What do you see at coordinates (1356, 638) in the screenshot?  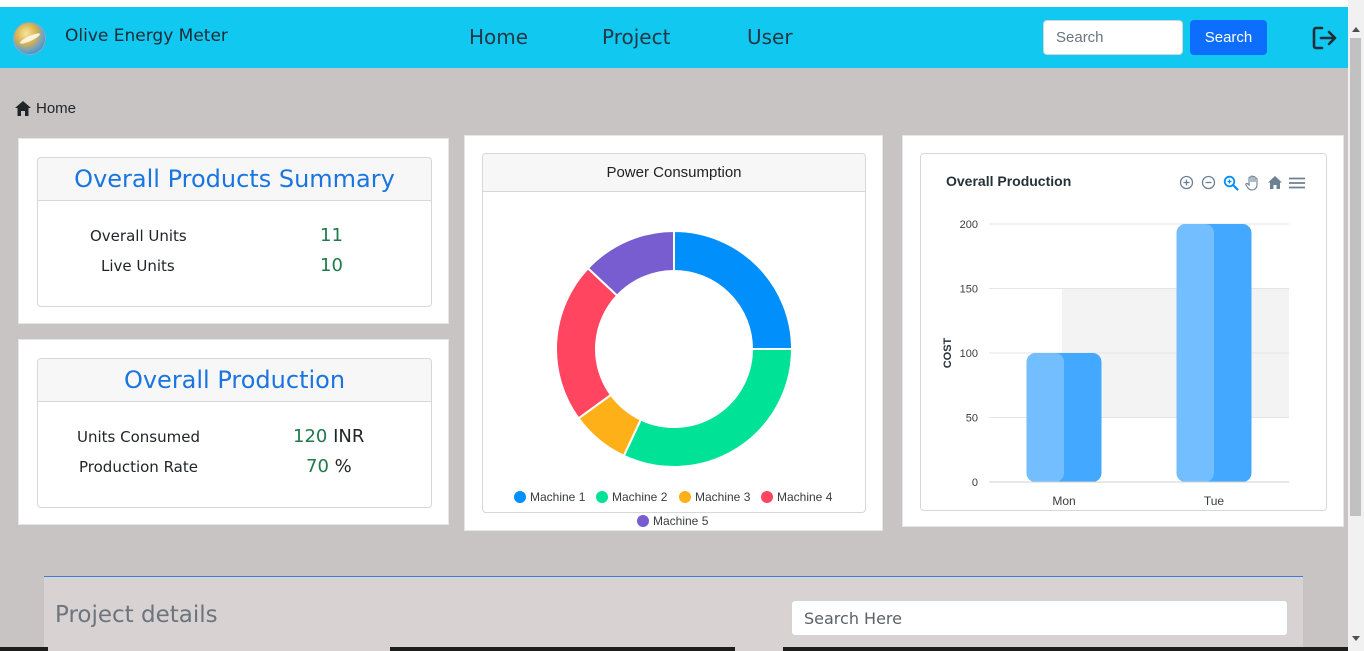 I see `scroll-down-arrow` at bounding box center [1356, 638].